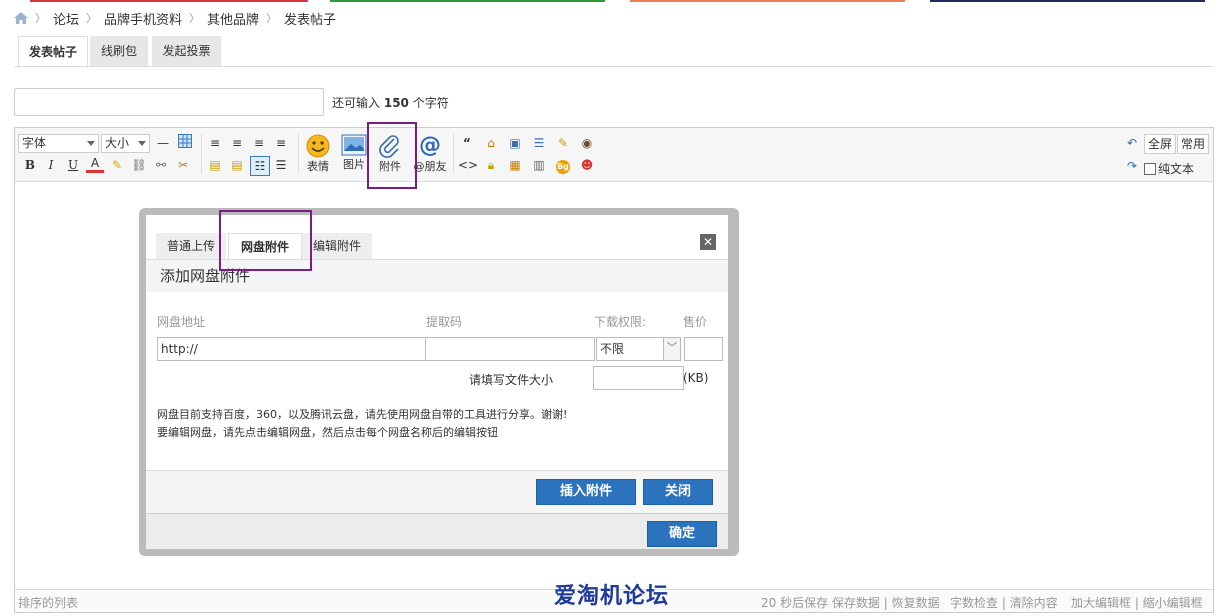  I want to click on image-button: 图片, so click(354, 153).